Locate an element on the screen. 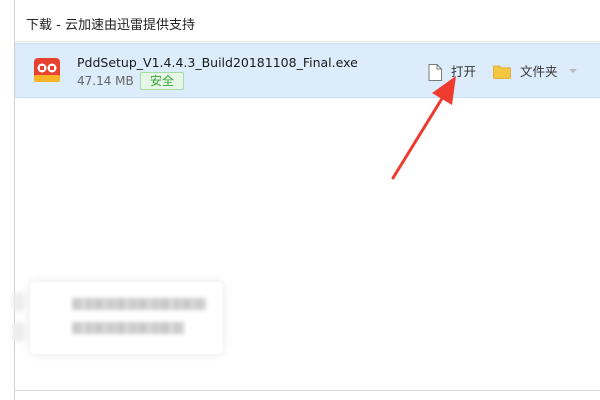  app-icon is located at coordinates (47, 70).